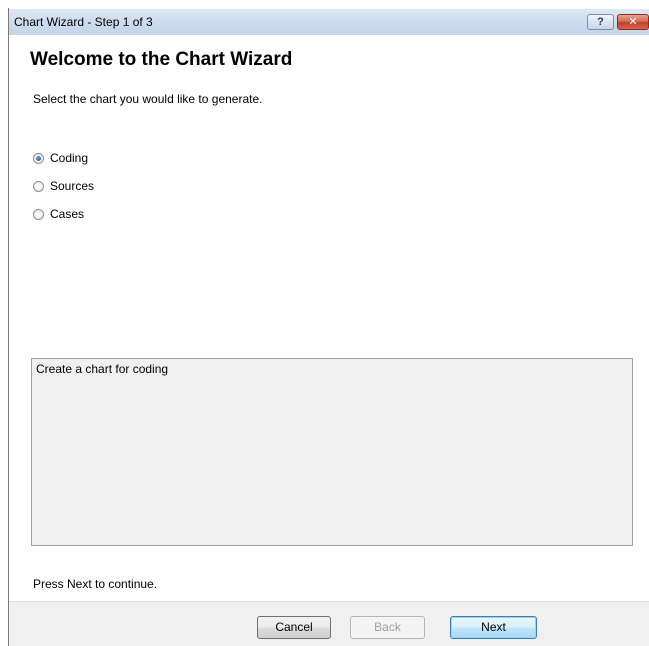 This screenshot has width=649, height=646. Describe the element at coordinates (294, 627) in the screenshot. I see `cancel-button: Cancel` at that location.